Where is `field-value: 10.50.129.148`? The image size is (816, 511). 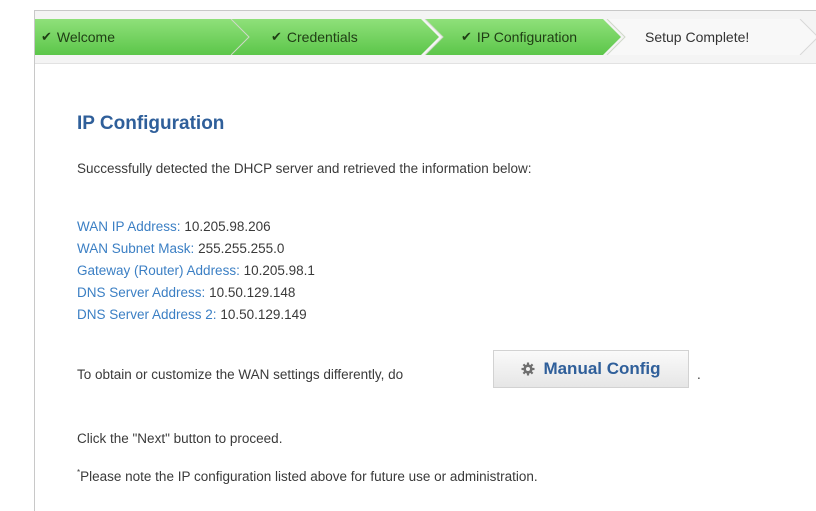 field-value: 10.50.129.148 is located at coordinates (252, 292).